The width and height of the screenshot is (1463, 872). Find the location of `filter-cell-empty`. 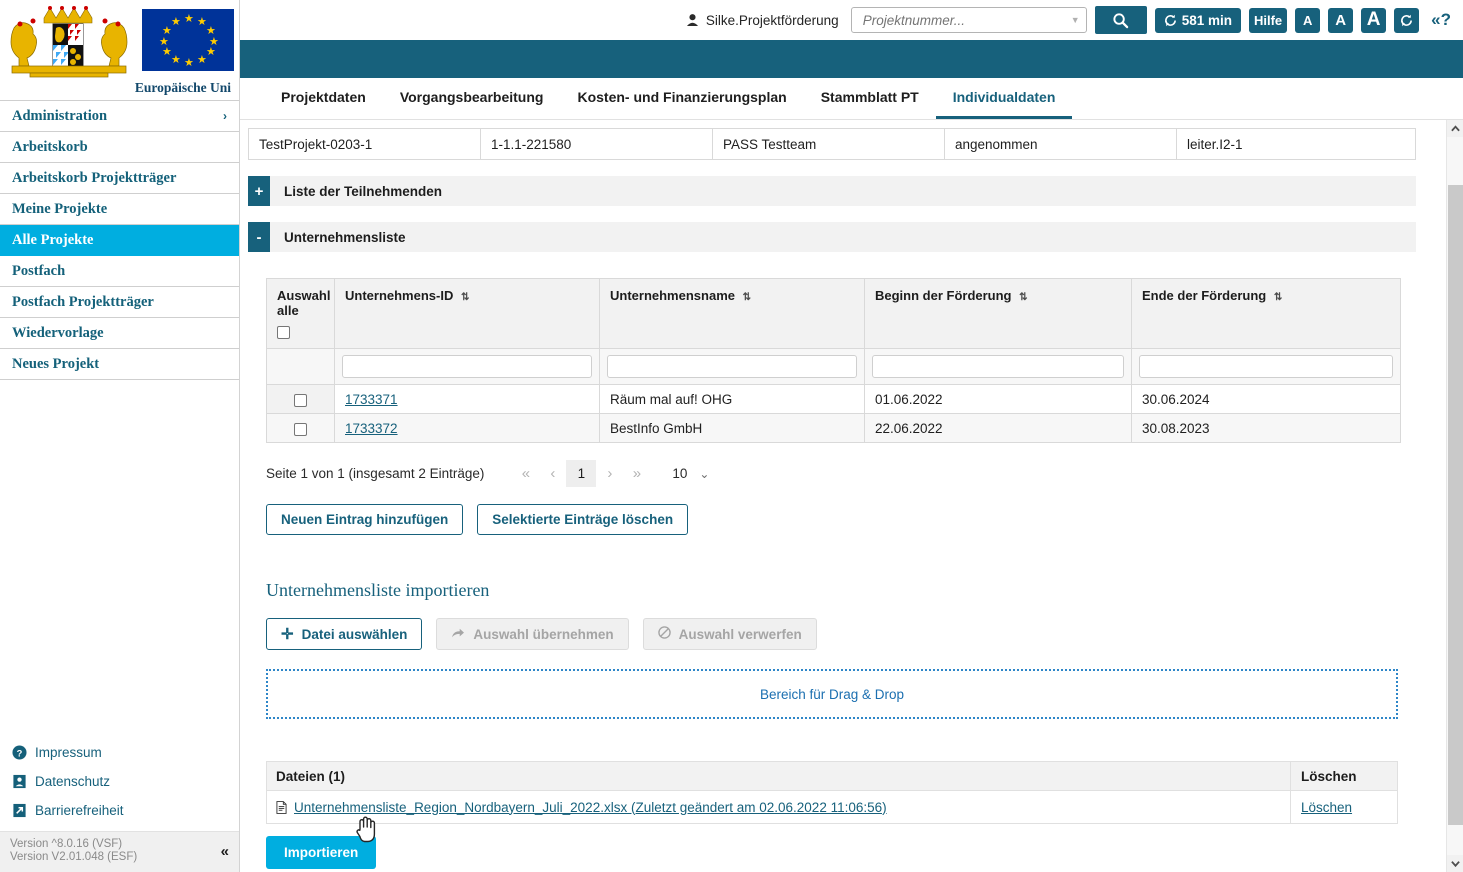

filter-cell-empty is located at coordinates (300, 367).